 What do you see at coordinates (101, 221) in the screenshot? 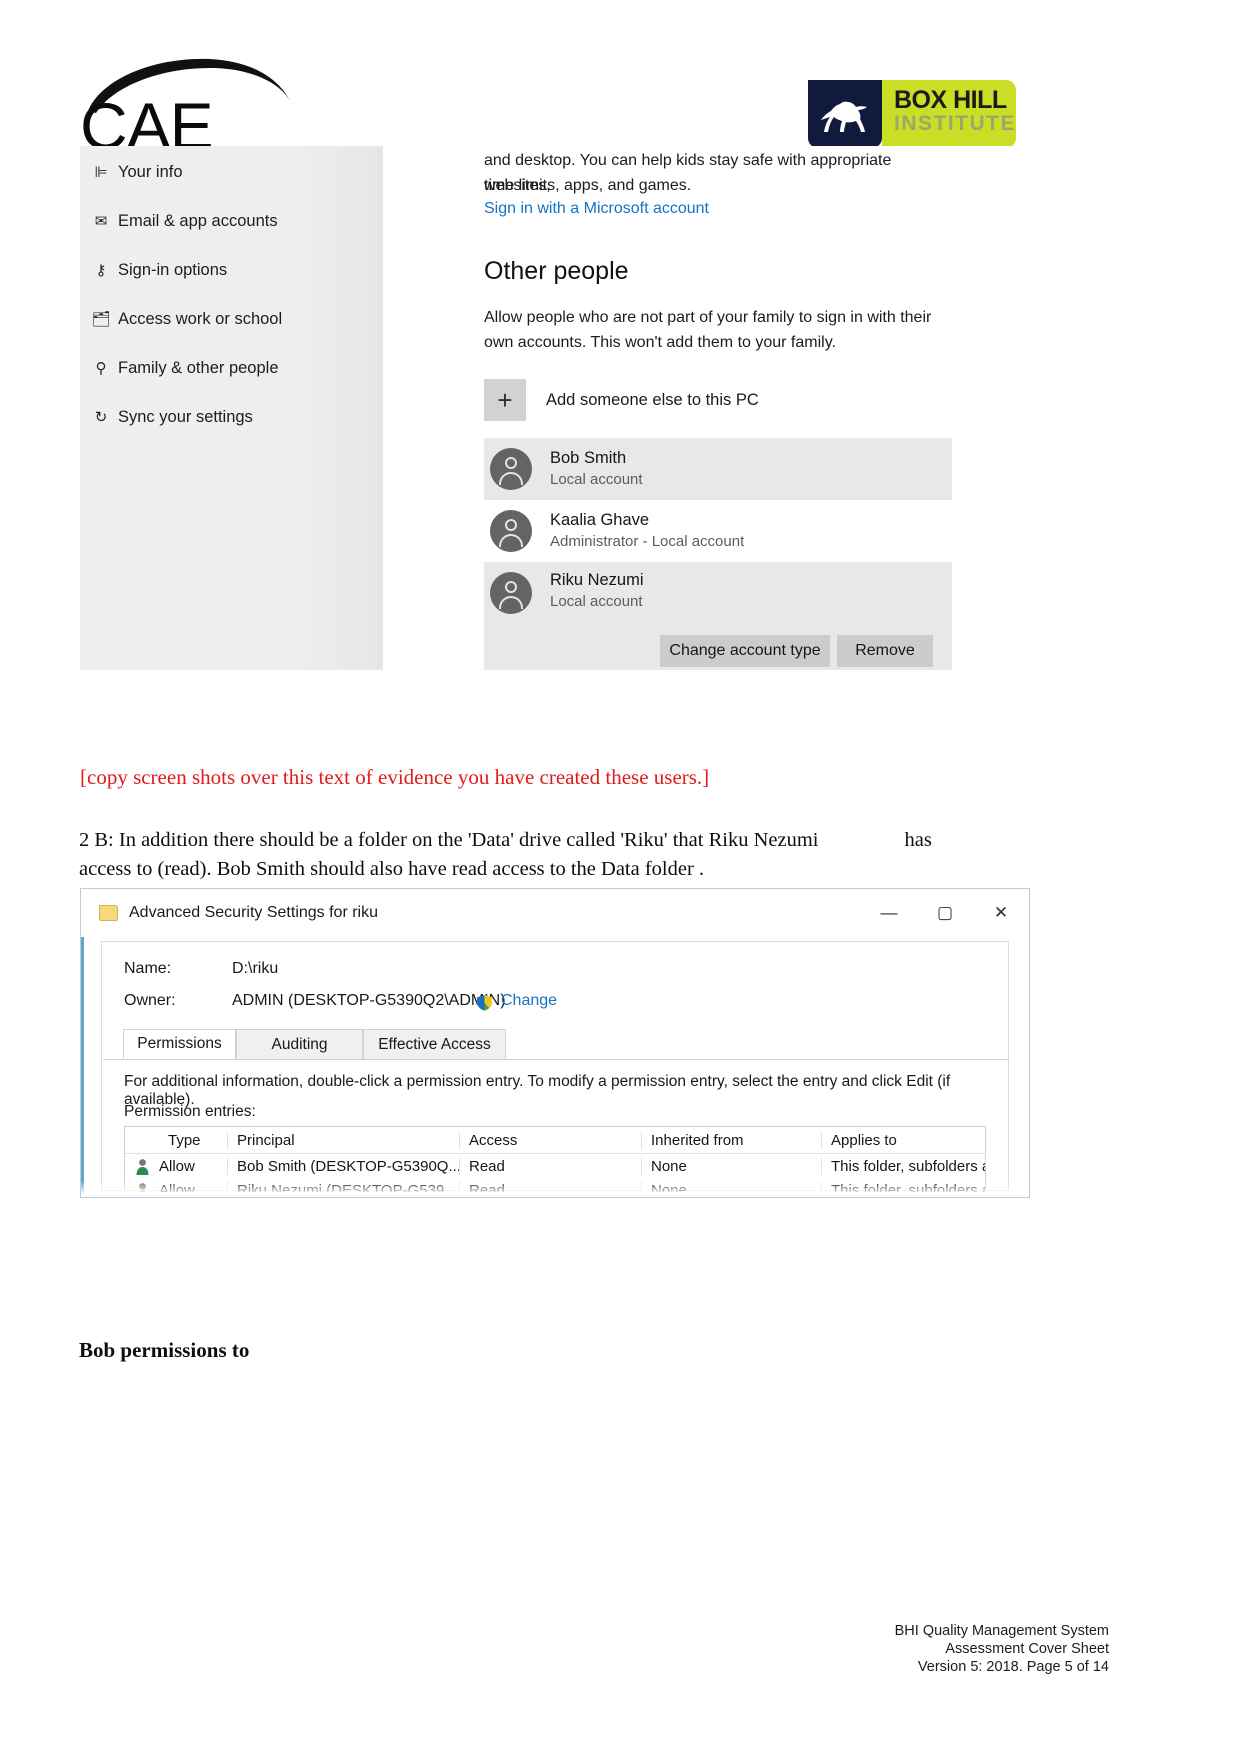
I see `envelope-icon: ✉` at bounding box center [101, 221].